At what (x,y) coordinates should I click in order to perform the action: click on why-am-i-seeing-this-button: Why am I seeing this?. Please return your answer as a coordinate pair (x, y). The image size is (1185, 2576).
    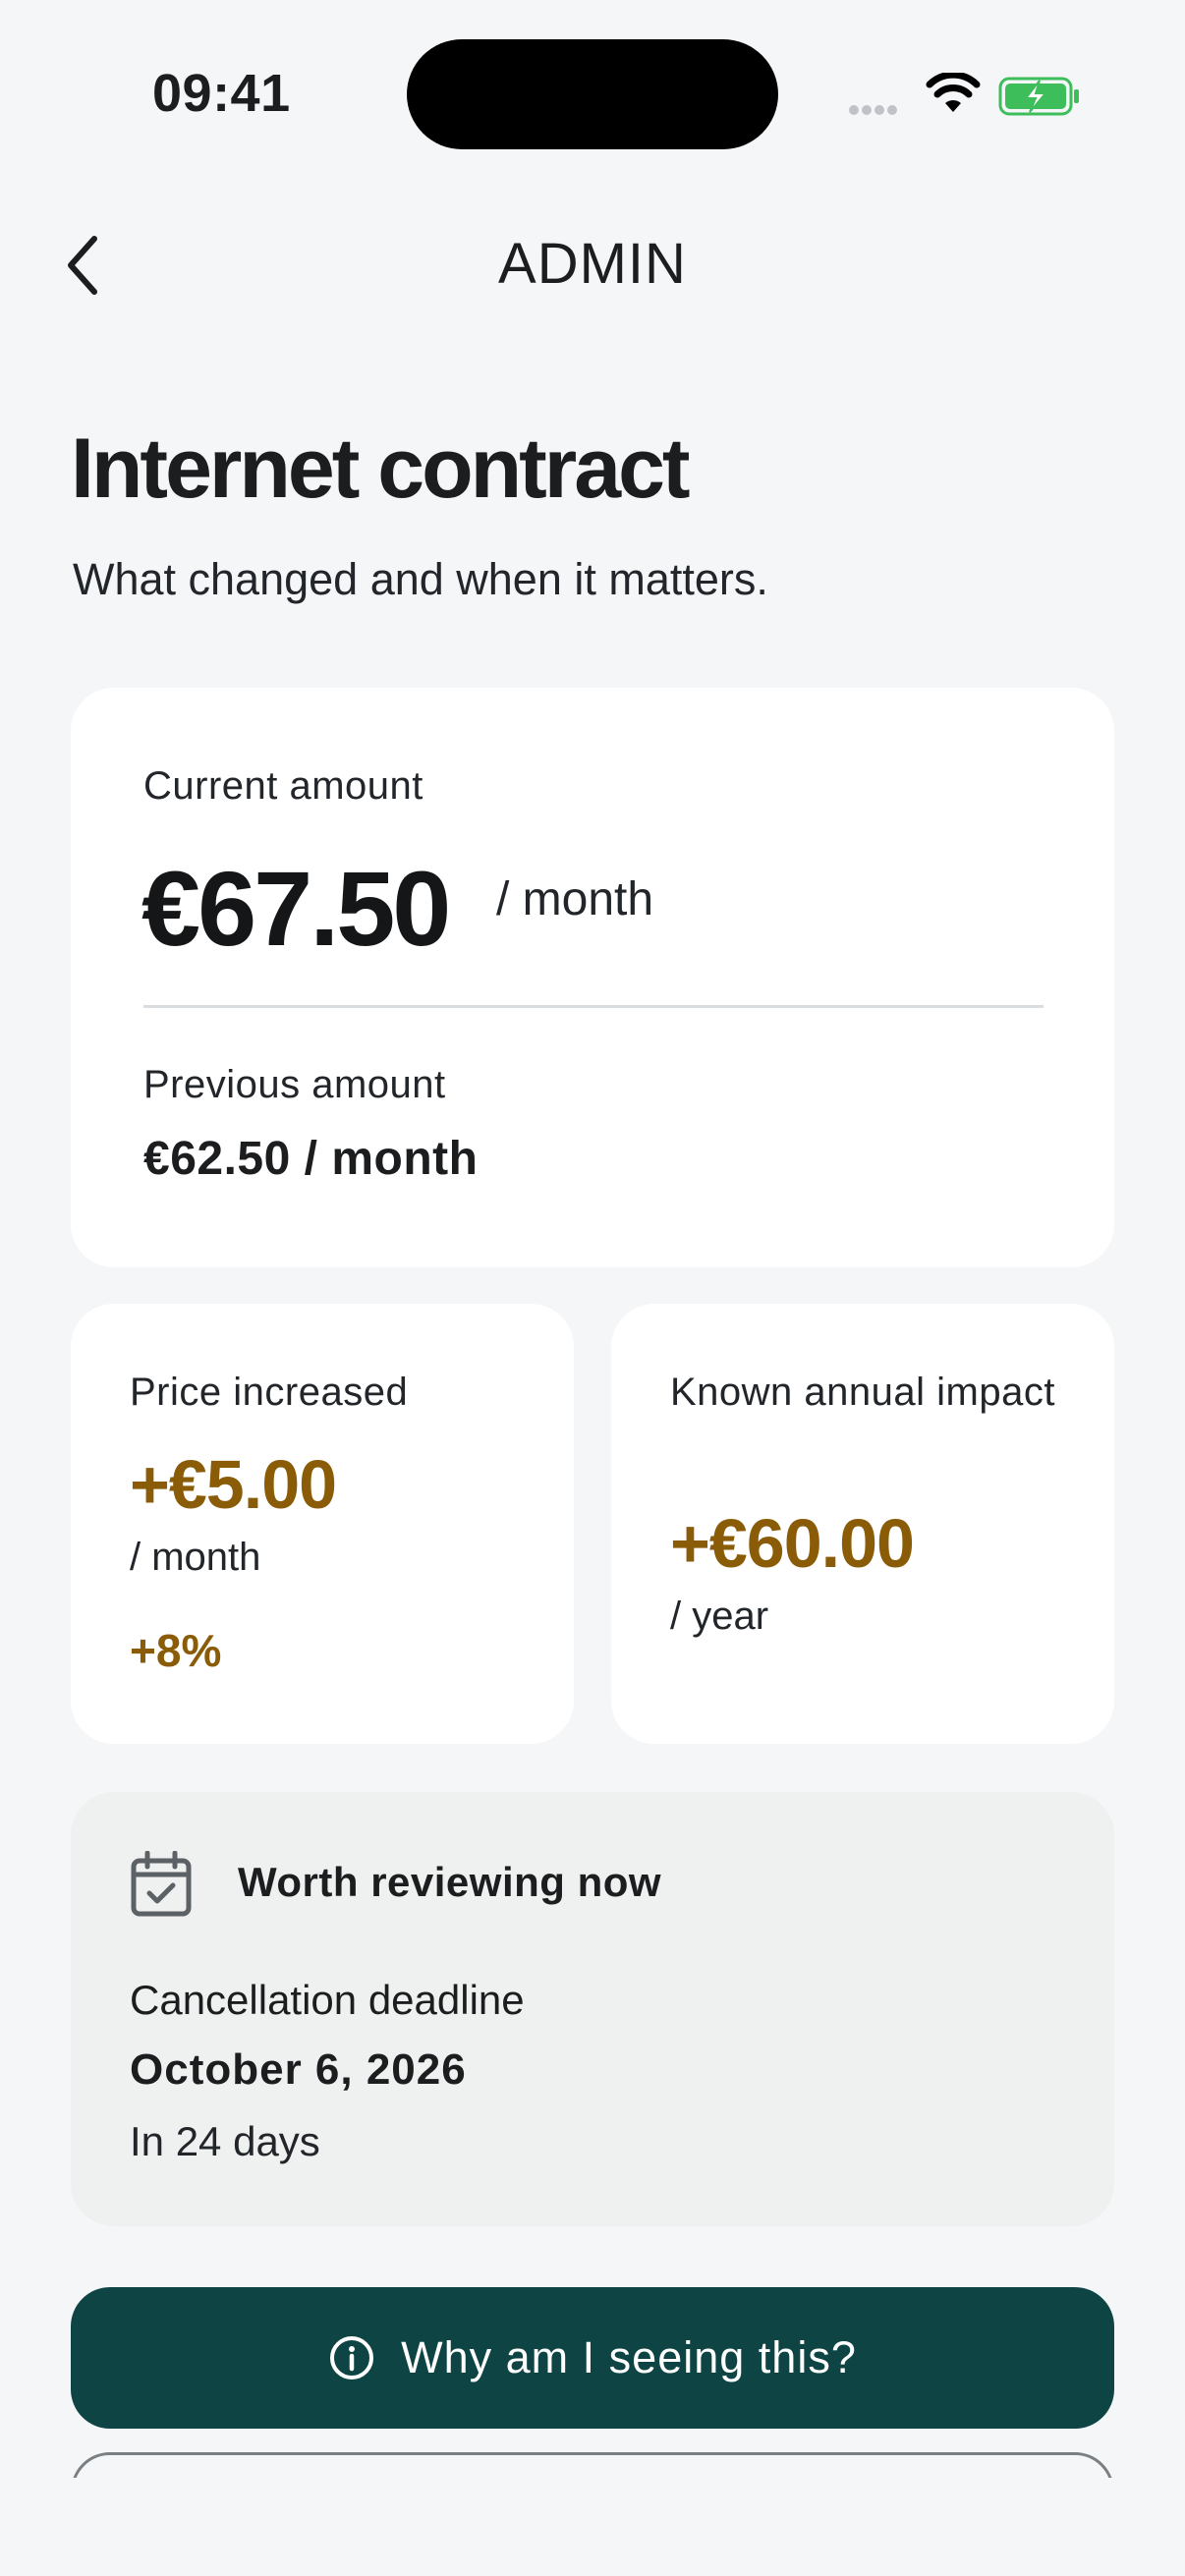
    Looking at the image, I should click on (592, 2358).